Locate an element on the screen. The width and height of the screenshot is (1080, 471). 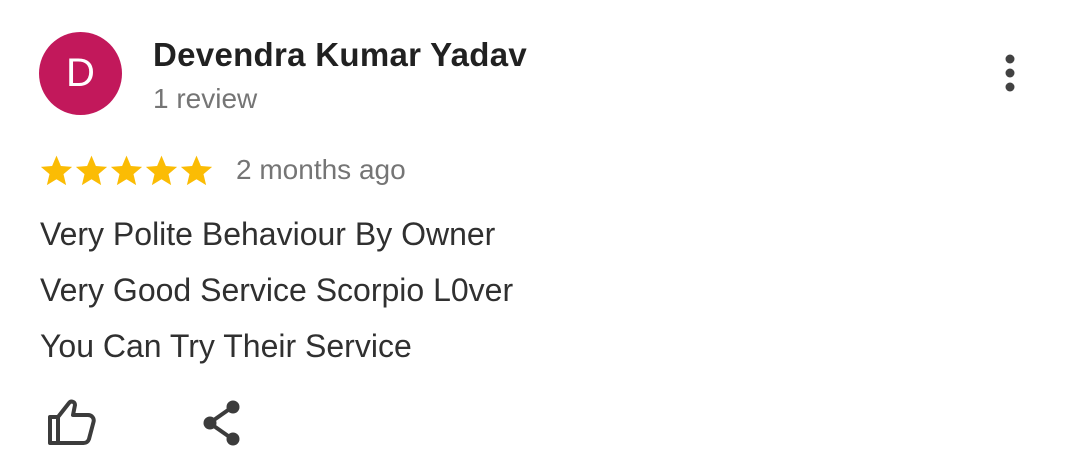
like-button is located at coordinates (72, 422).